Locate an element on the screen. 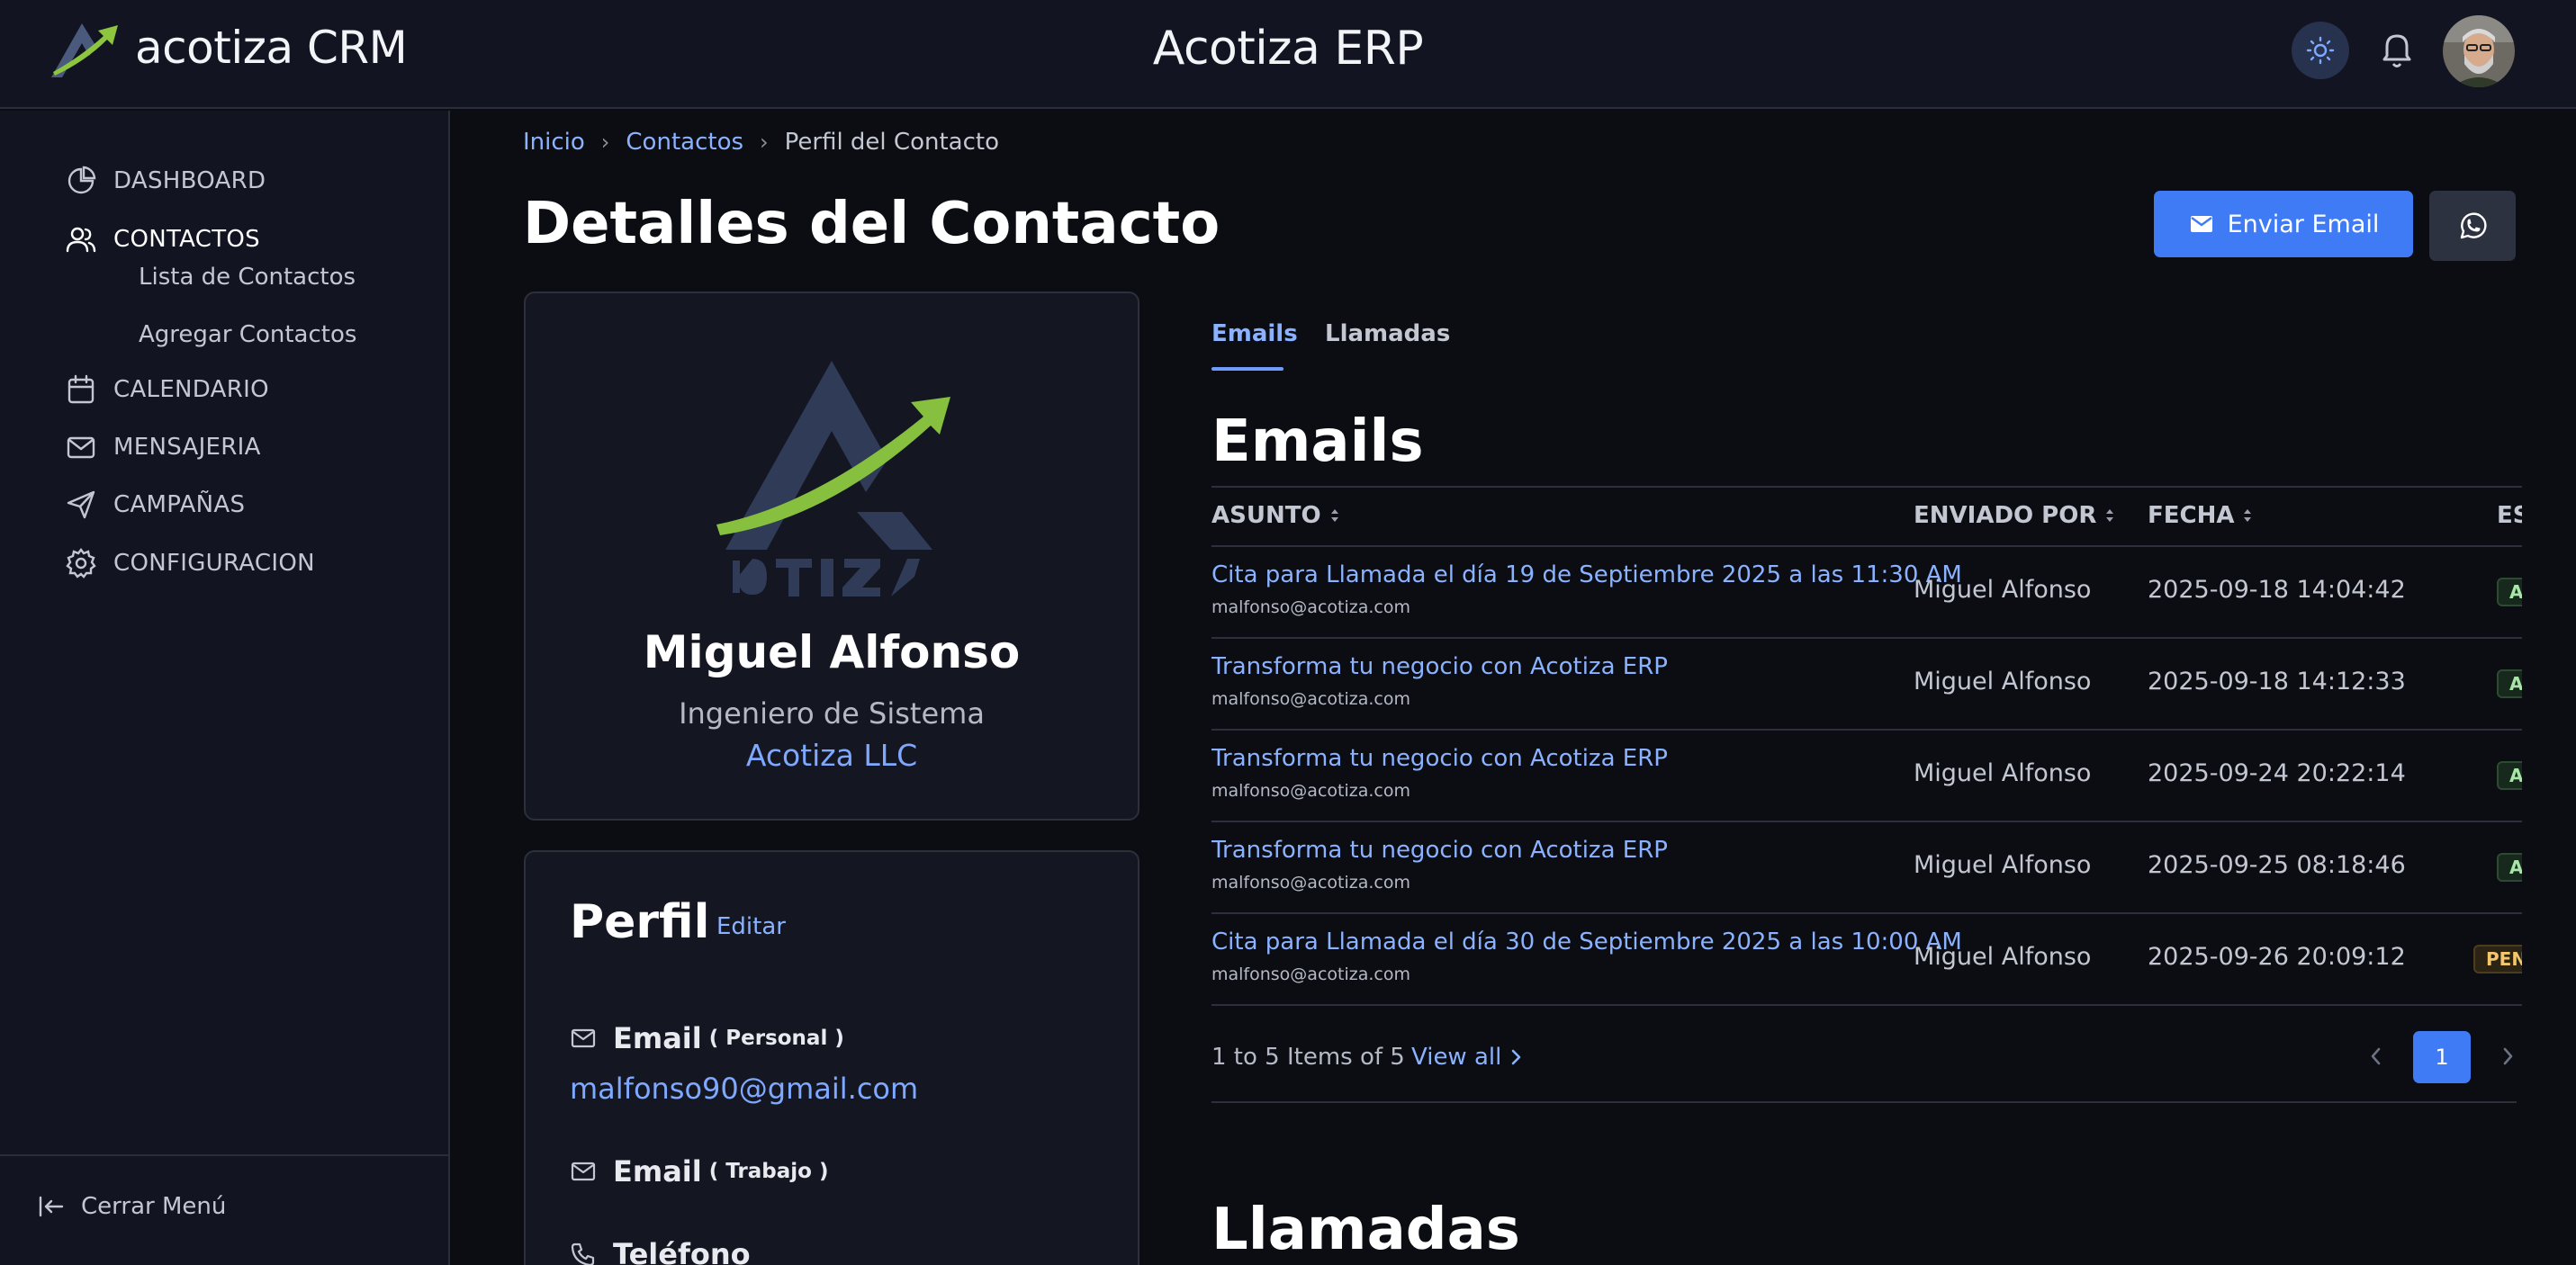 This screenshot has height=1265, width=2576. sidebar-item-label: DASHBOARD is located at coordinates (189, 180).